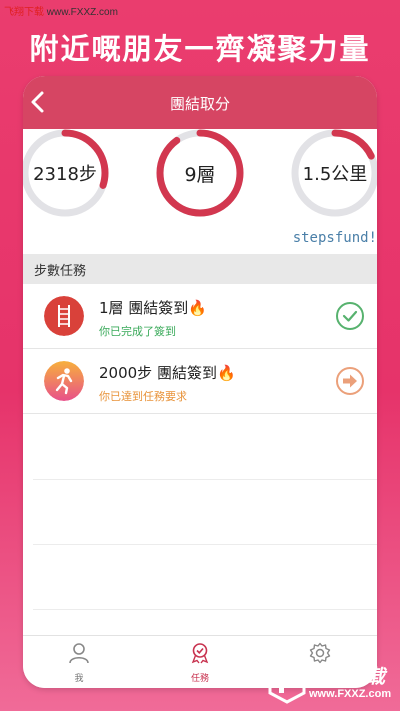 Image resolution: width=400 pixels, height=711 pixels. Describe the element at coordinates (347, 677) in the screenshot. I see `watermark-brand: 飞翔下载` at that location.